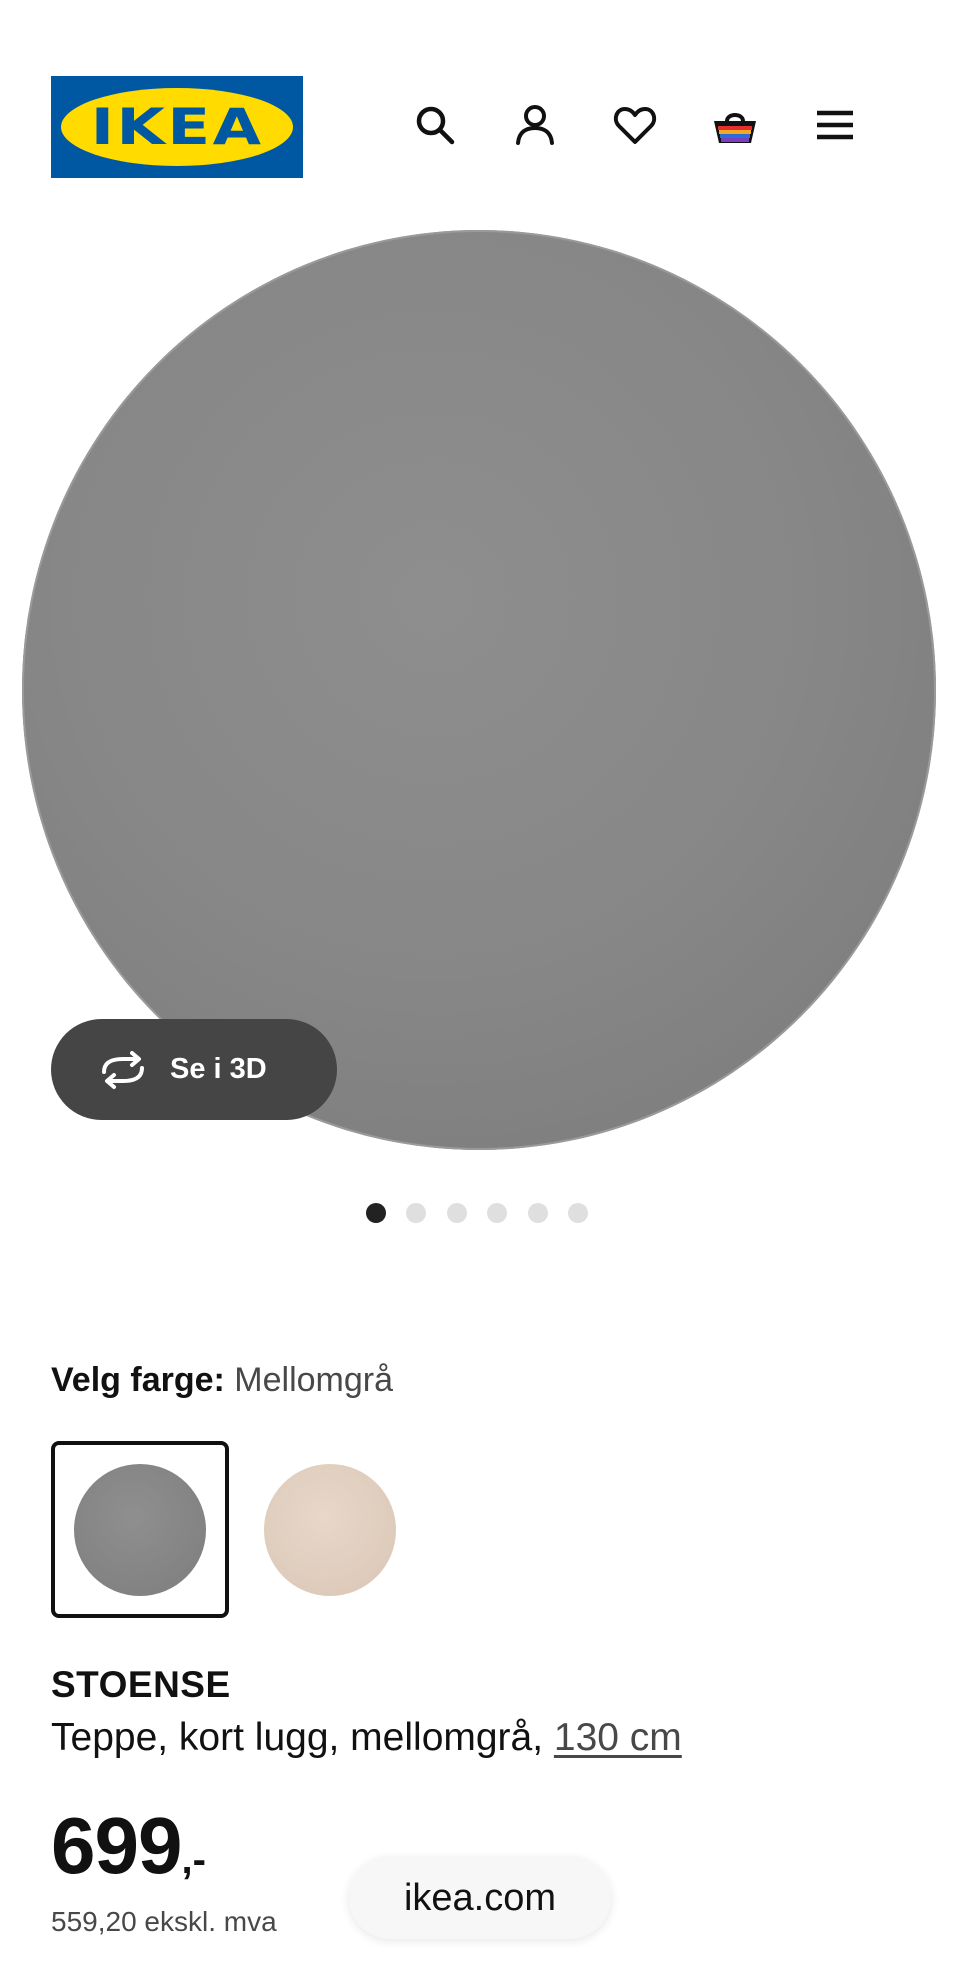 The width and height of the screenshot is (960, 1975). I want to click on color-picker-label: Velg farge: Mellomgrå, so click(222, 1380).